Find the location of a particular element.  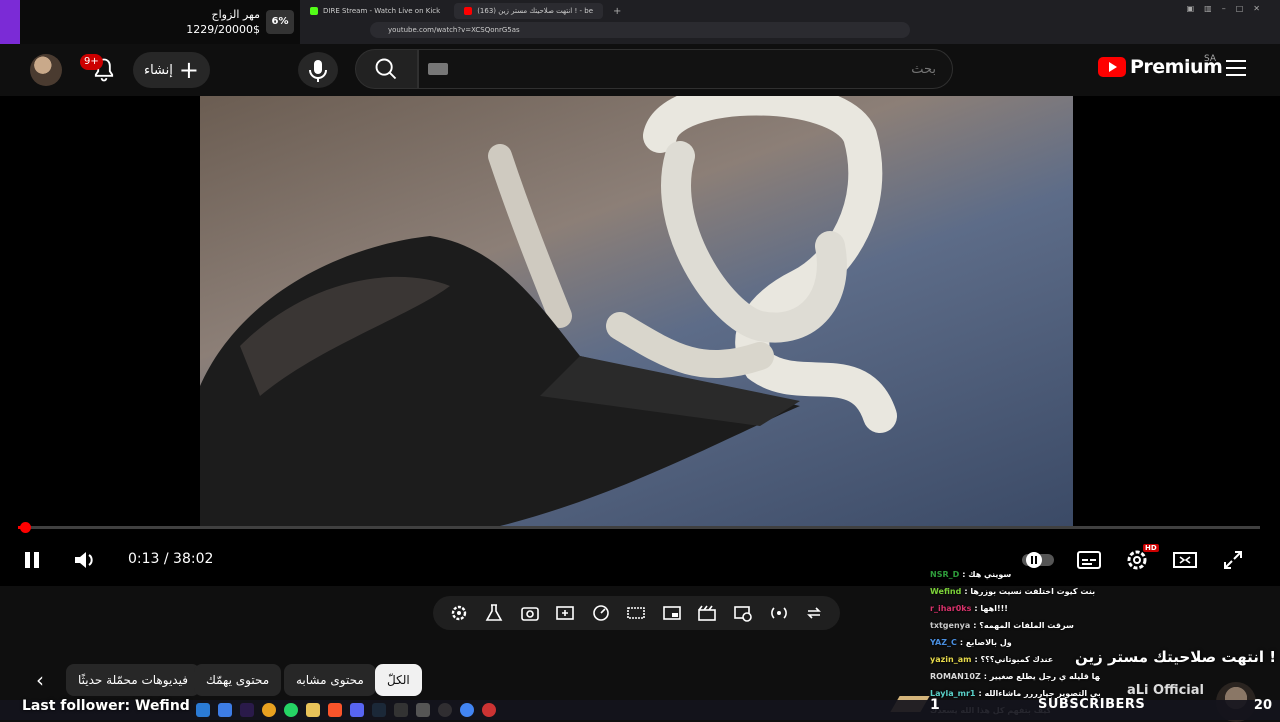

broadcast-icon is located at coordinates (779, 613).